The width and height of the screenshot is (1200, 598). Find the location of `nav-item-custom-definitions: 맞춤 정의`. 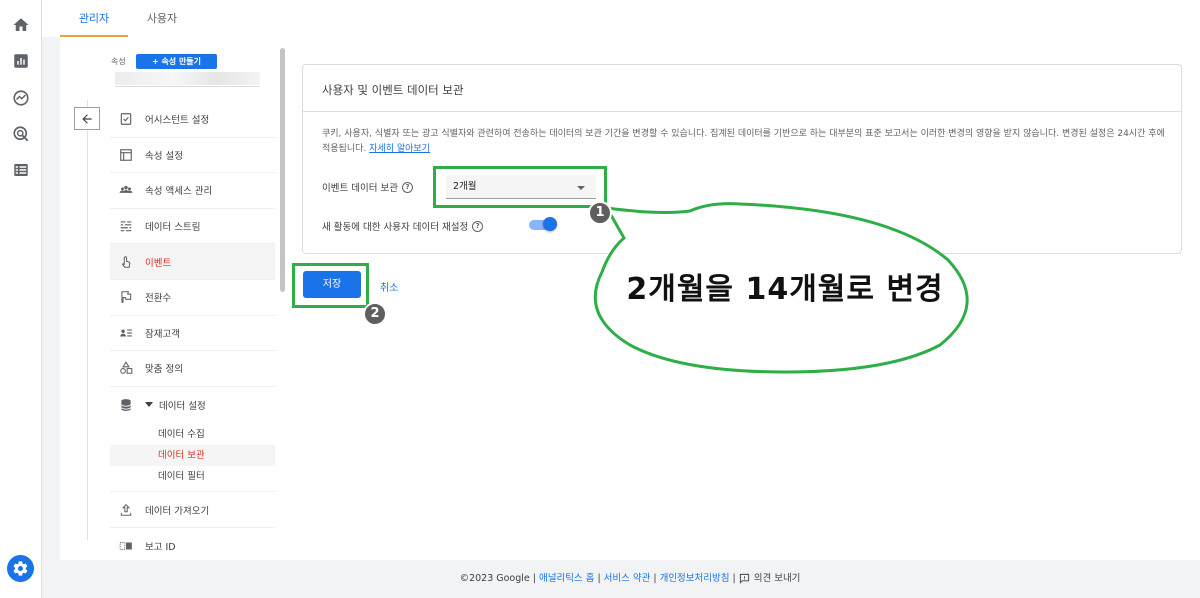

nav-item-custom-definitions: 맞춤 정의 is located at coordinates (192, 369).